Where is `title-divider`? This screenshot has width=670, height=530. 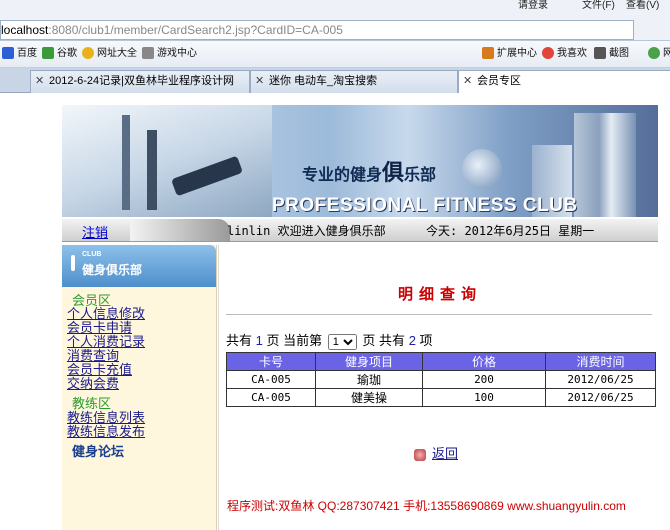
title-divider is located at coordinates (439, 314).